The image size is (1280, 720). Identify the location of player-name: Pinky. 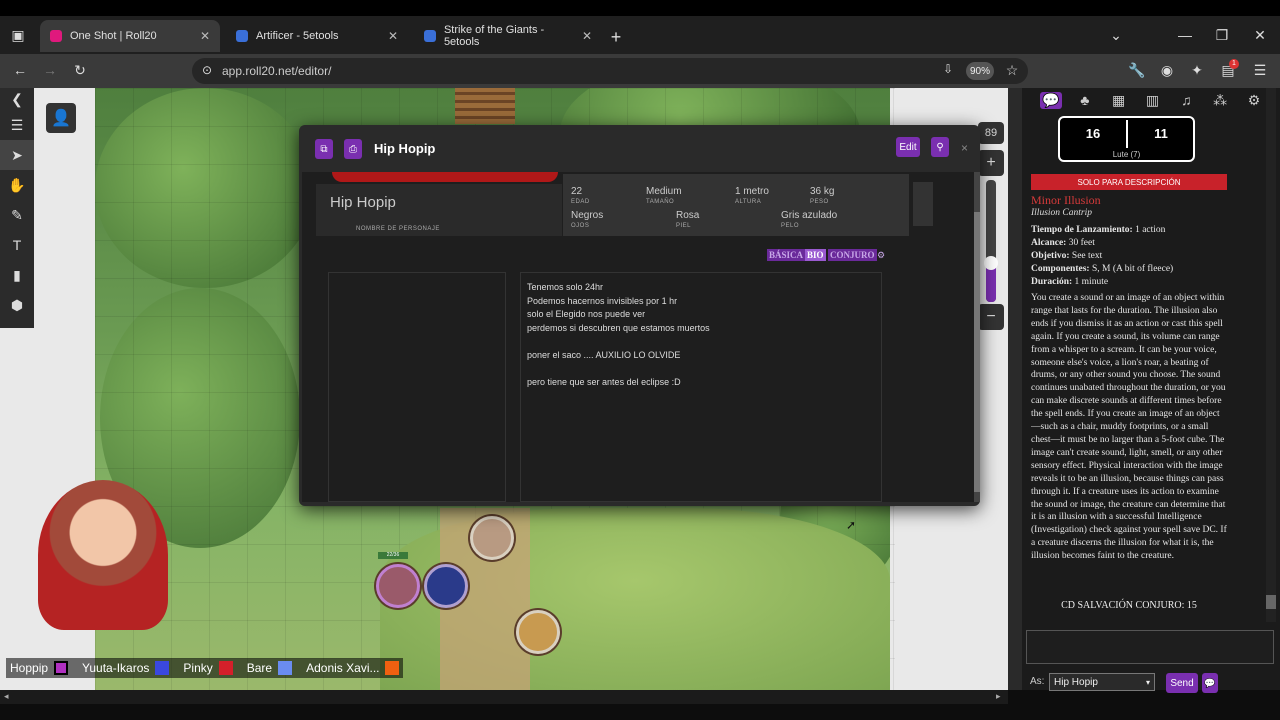
(198, 668).